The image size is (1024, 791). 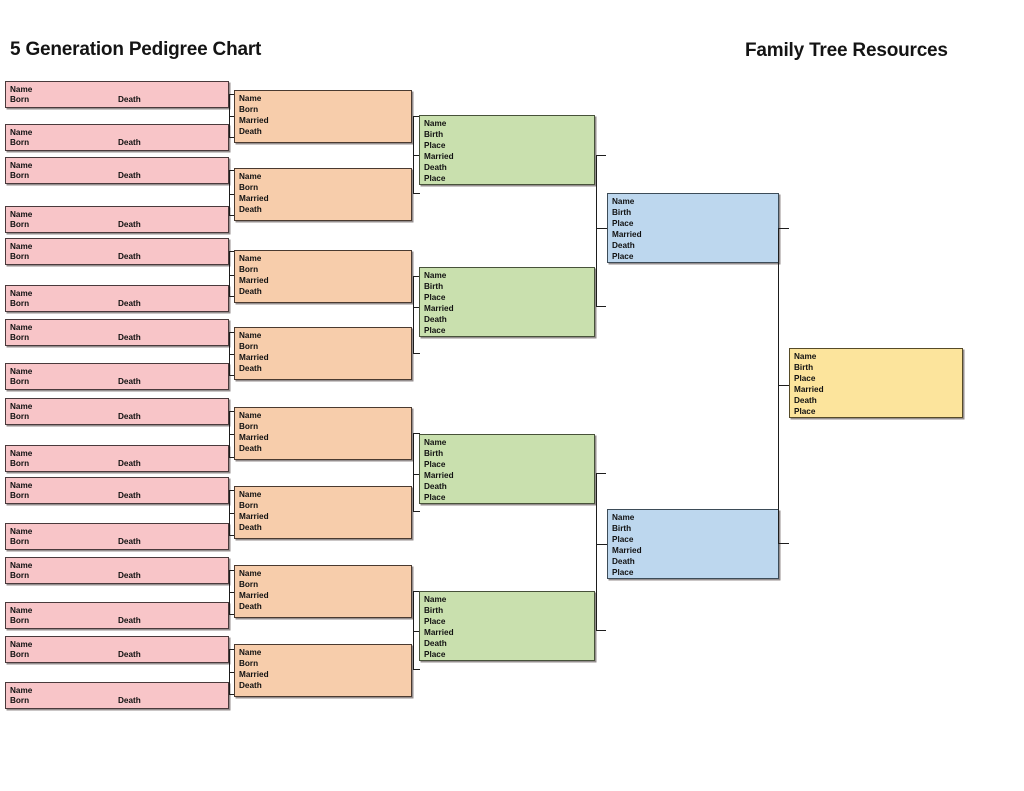 What do you see at coordinates (117, 570) in the screenshot?
I see `gen5-box-13: Name Born Death` at bounding box center [117, 570].